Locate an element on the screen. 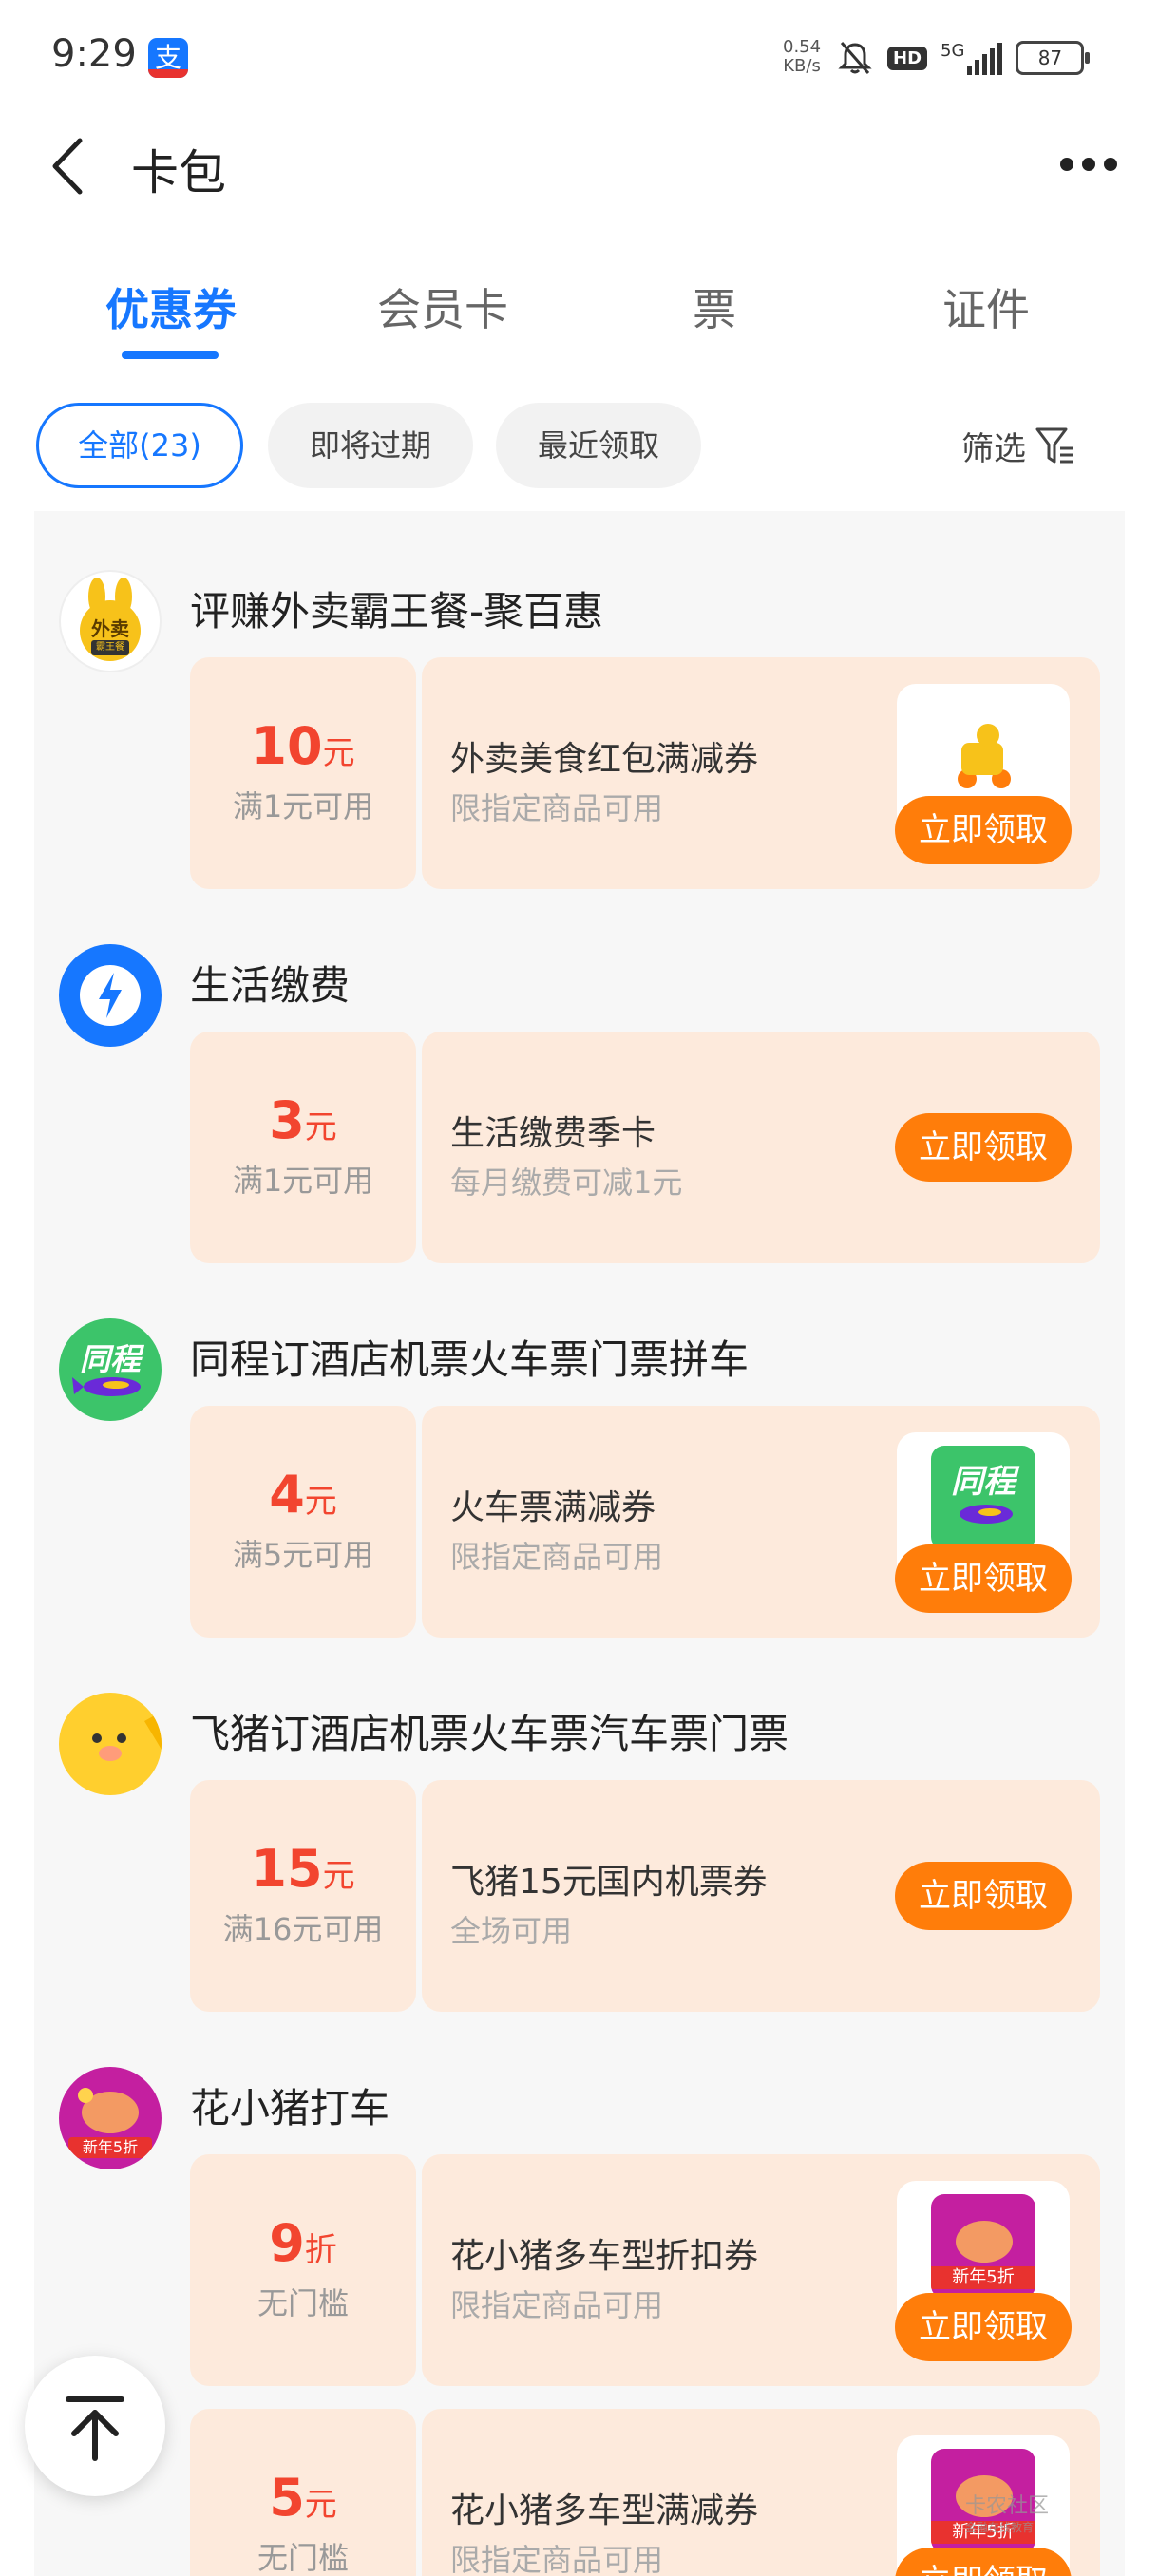 The image size is (1159, 2576). coupon-value-panel: 4元 满5元可用 is located at coordinates (303, 1522).